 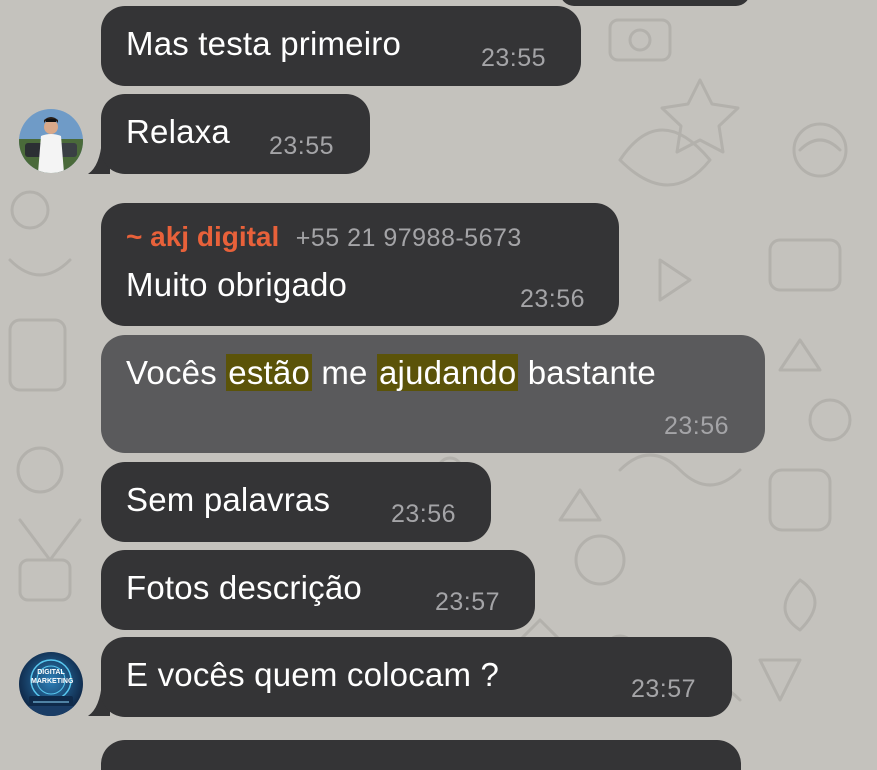 What do you see at coordinates (655, 3) in the screenshot?
I see `previous-message-bubble` at bounding box center [655, 3].